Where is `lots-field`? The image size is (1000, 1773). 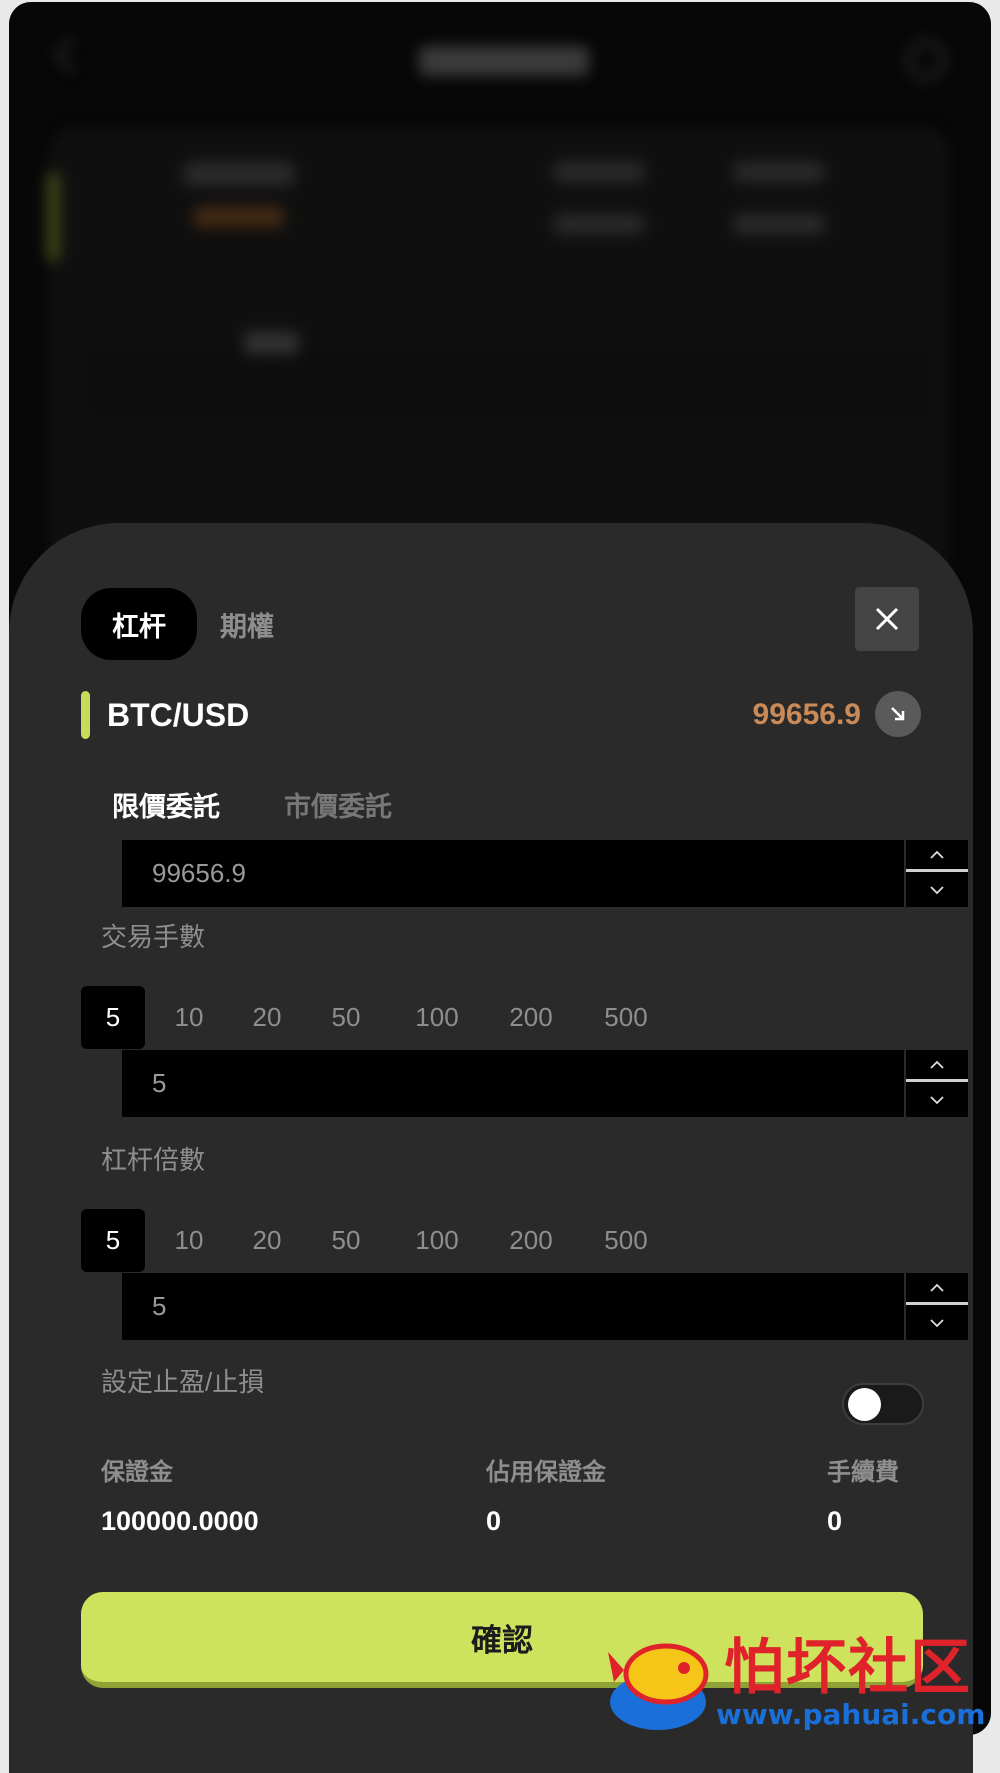 lots-field is located at coordinates (545, 1083).